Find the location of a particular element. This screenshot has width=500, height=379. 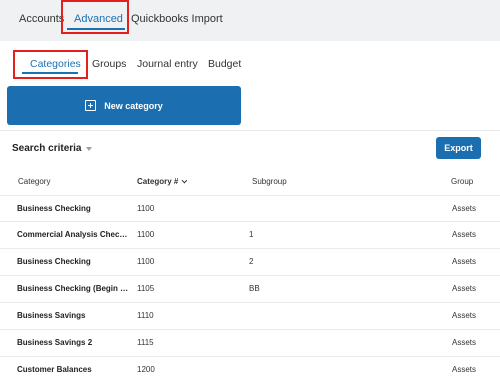

cell-category-number: 1200 is located at coordinates (146, 369).